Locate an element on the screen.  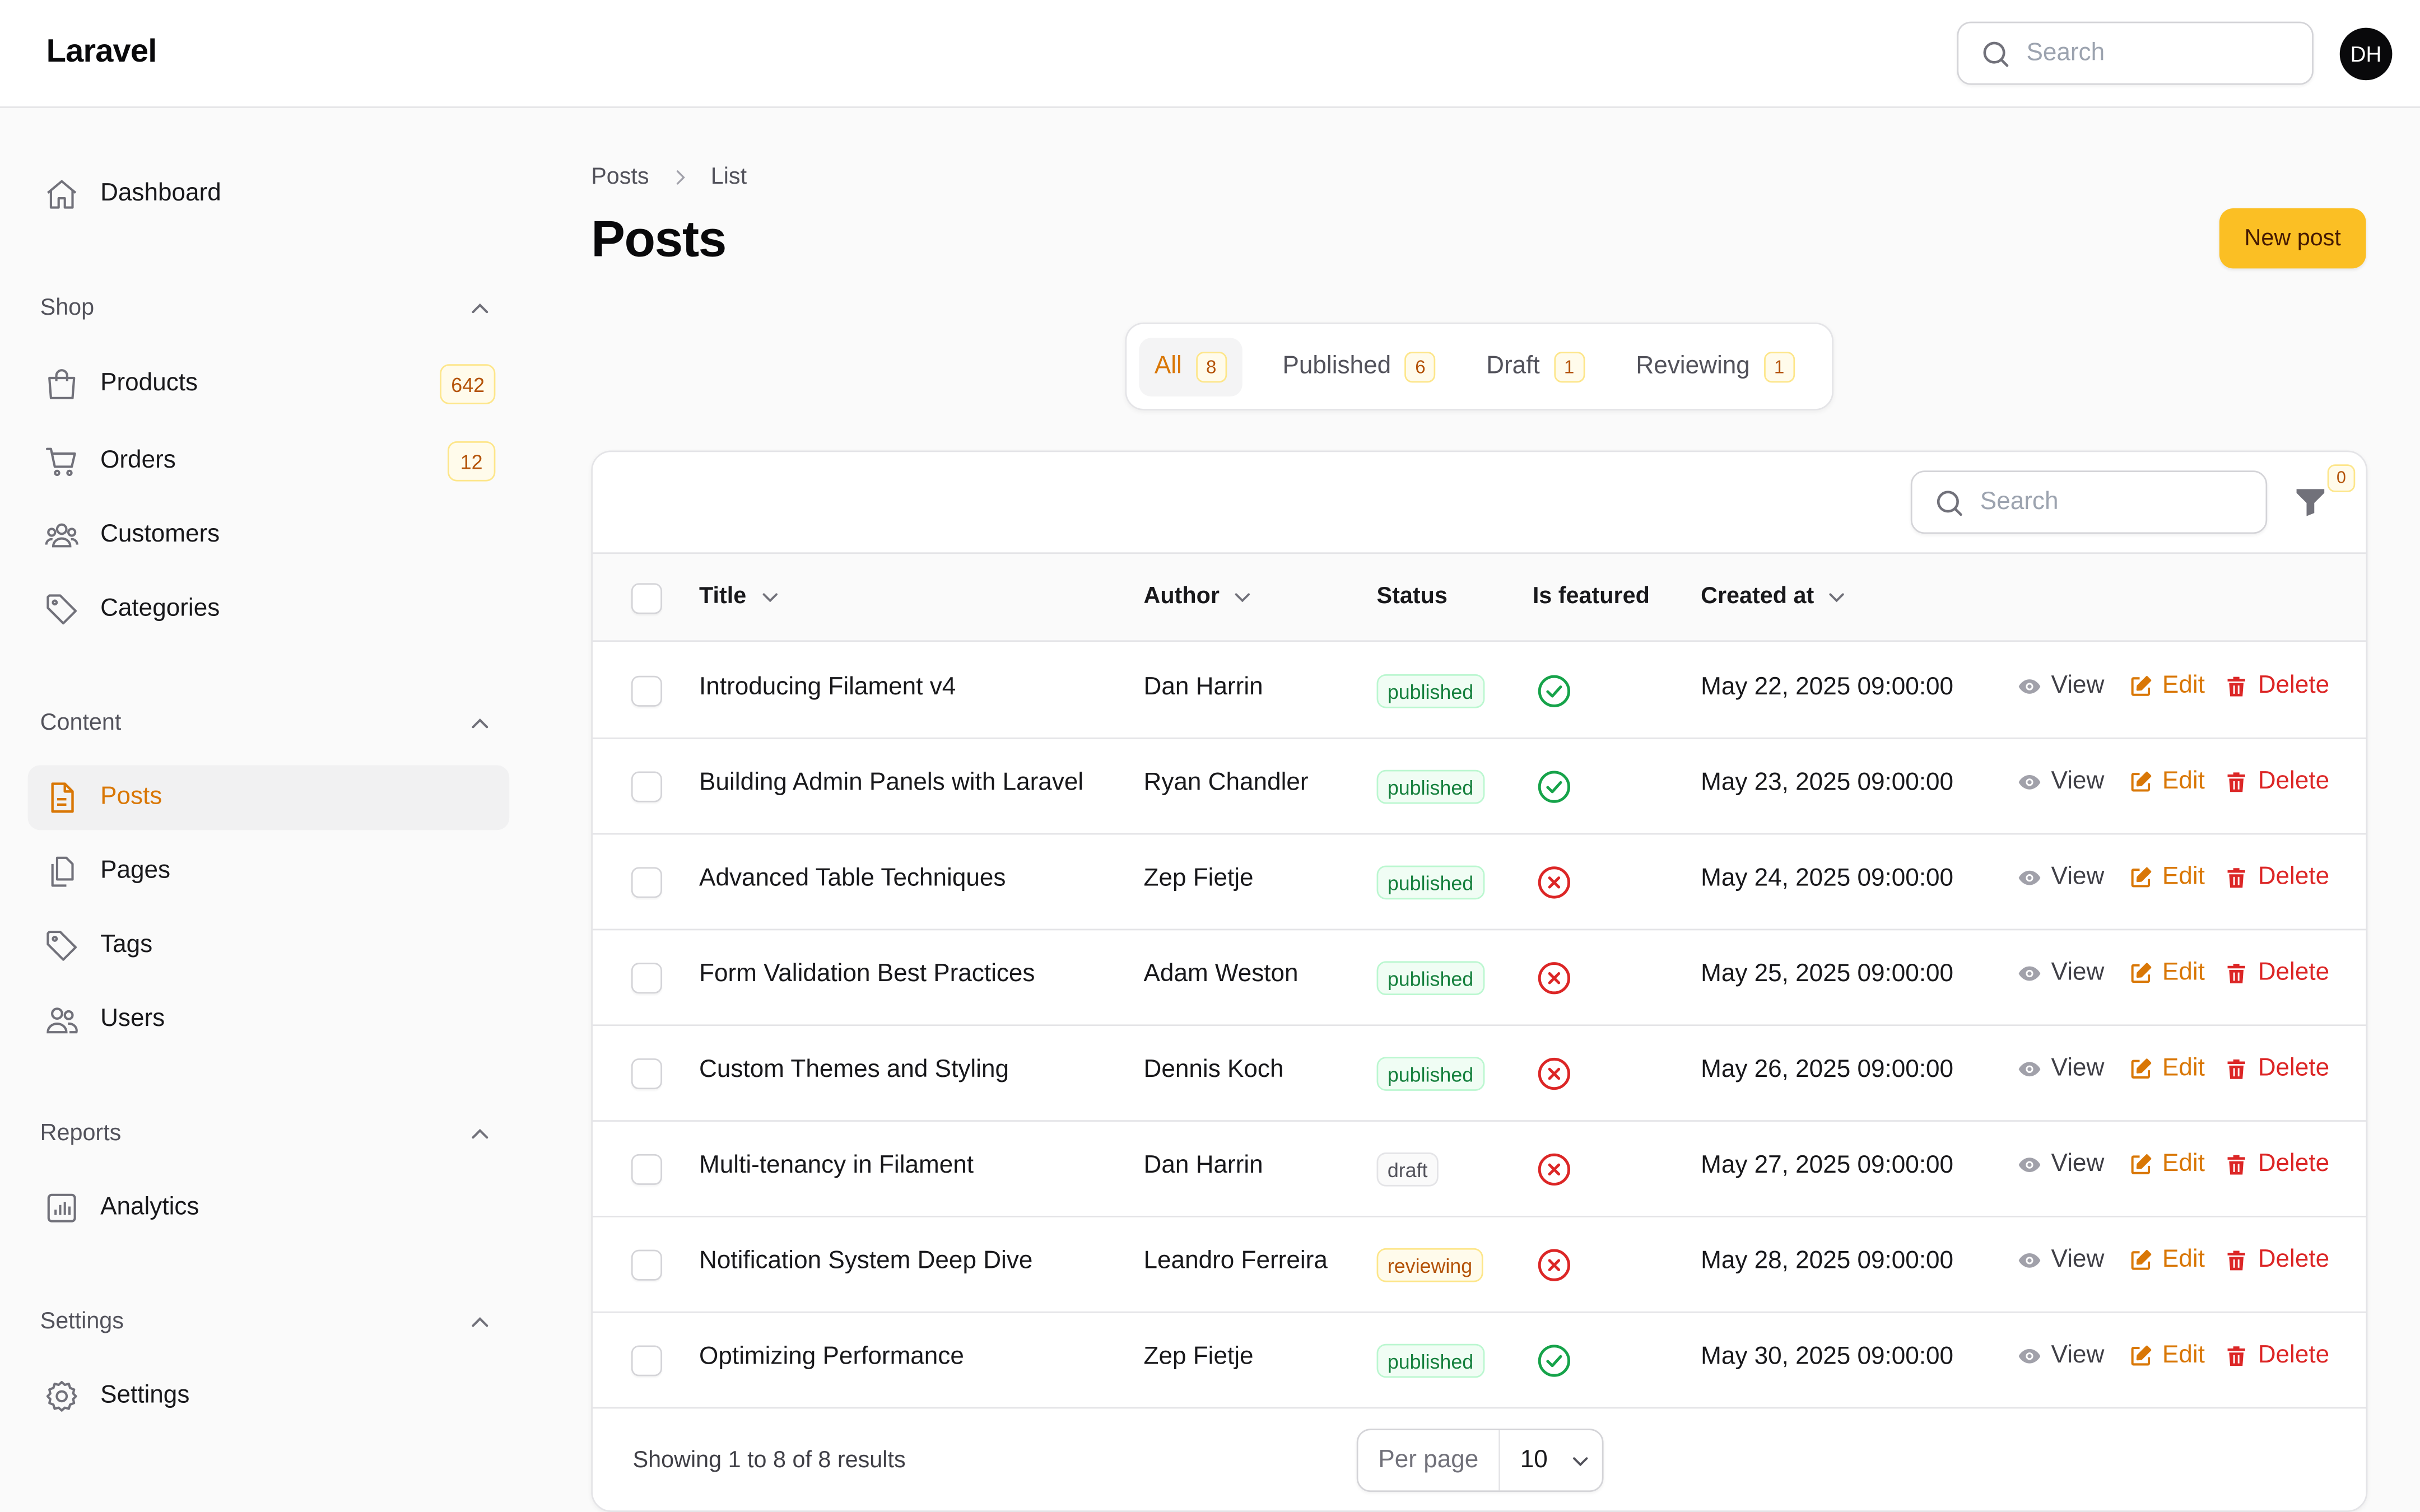
filter-icon is located at coordinates (2311, 502).